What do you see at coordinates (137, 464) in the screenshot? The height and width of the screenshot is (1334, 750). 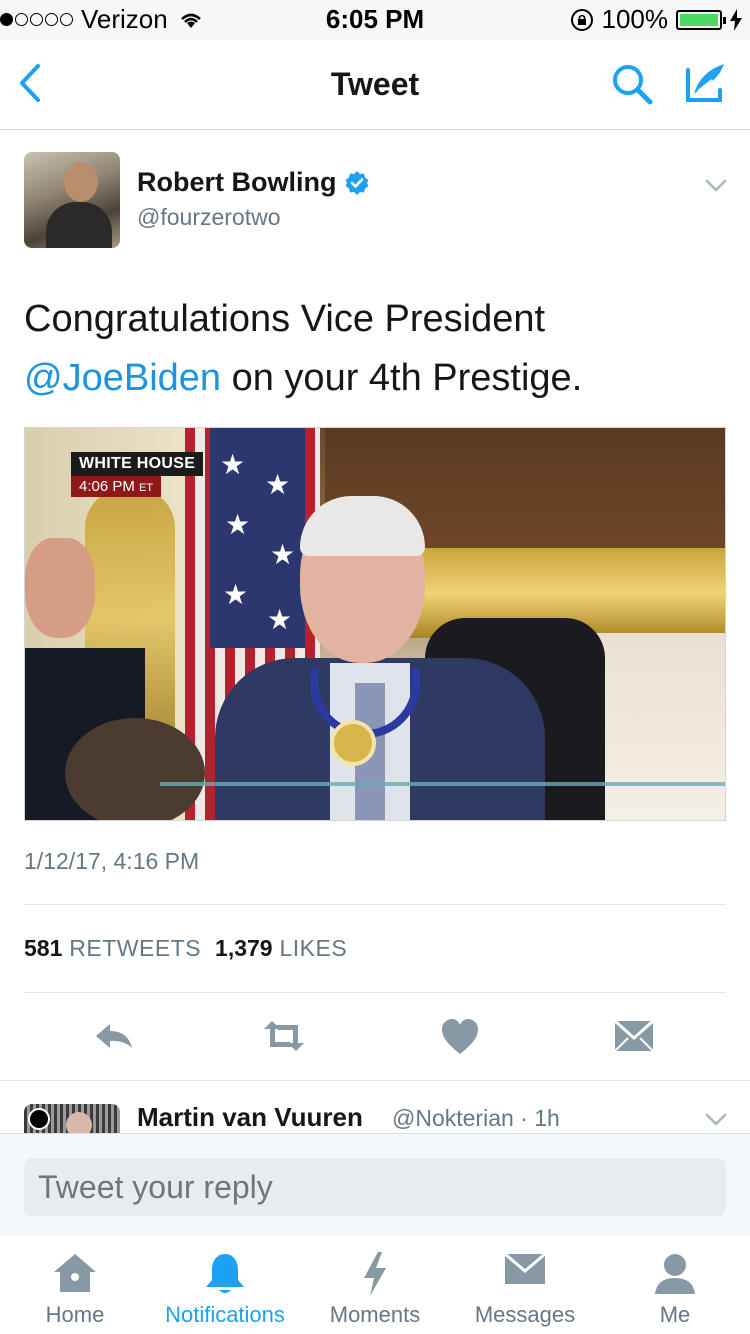 I see `media-location-badge: WHITE HOUSE` at bounding box center [137, 464].